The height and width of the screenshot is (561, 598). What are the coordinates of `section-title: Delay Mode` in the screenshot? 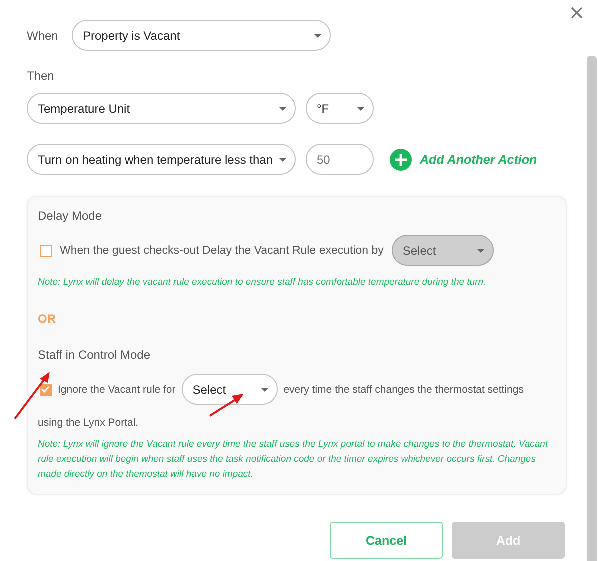 It's located at (71, 216).